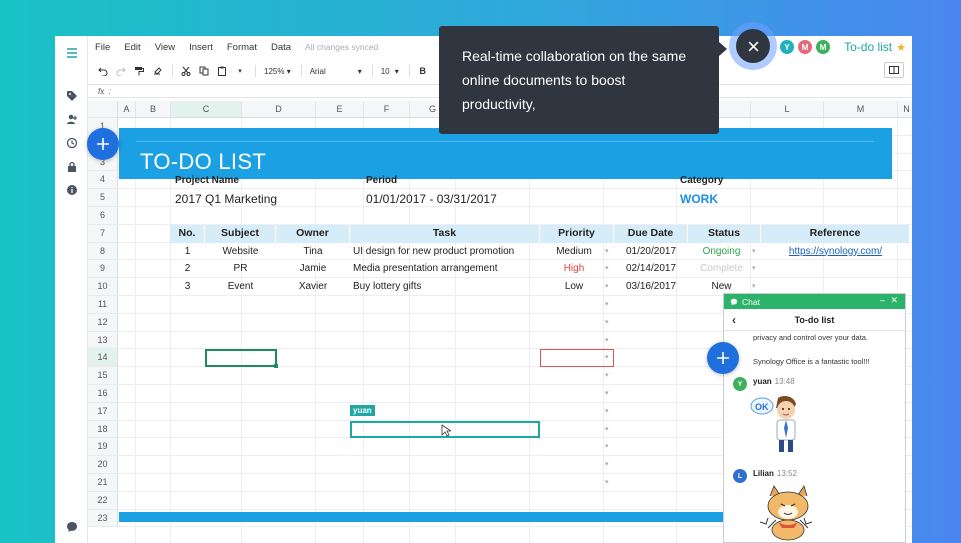 Image resolution: width=961 pixels, height=543 pixels. Describe the element at coordinates (651, 268) in the screenshot. I see `task-due-date: 02/14/2017` at that location.